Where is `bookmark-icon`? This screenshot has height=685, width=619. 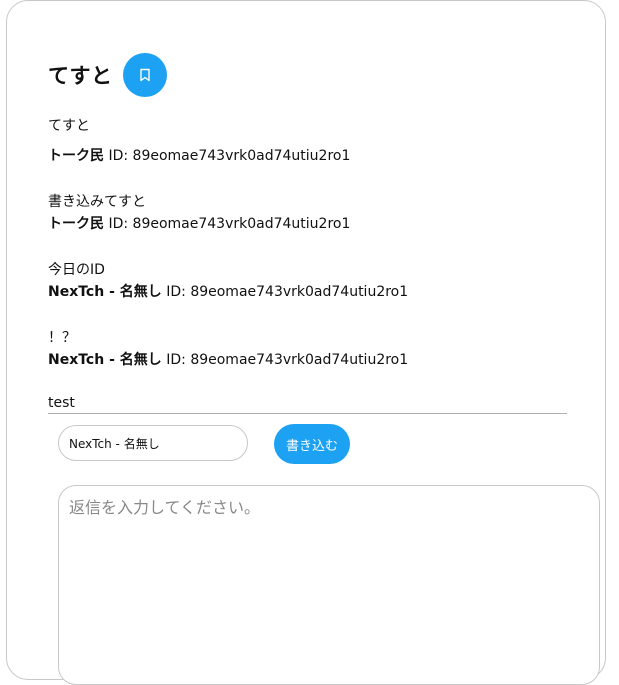
bookmark-icon is located at coordinates (144, 75).